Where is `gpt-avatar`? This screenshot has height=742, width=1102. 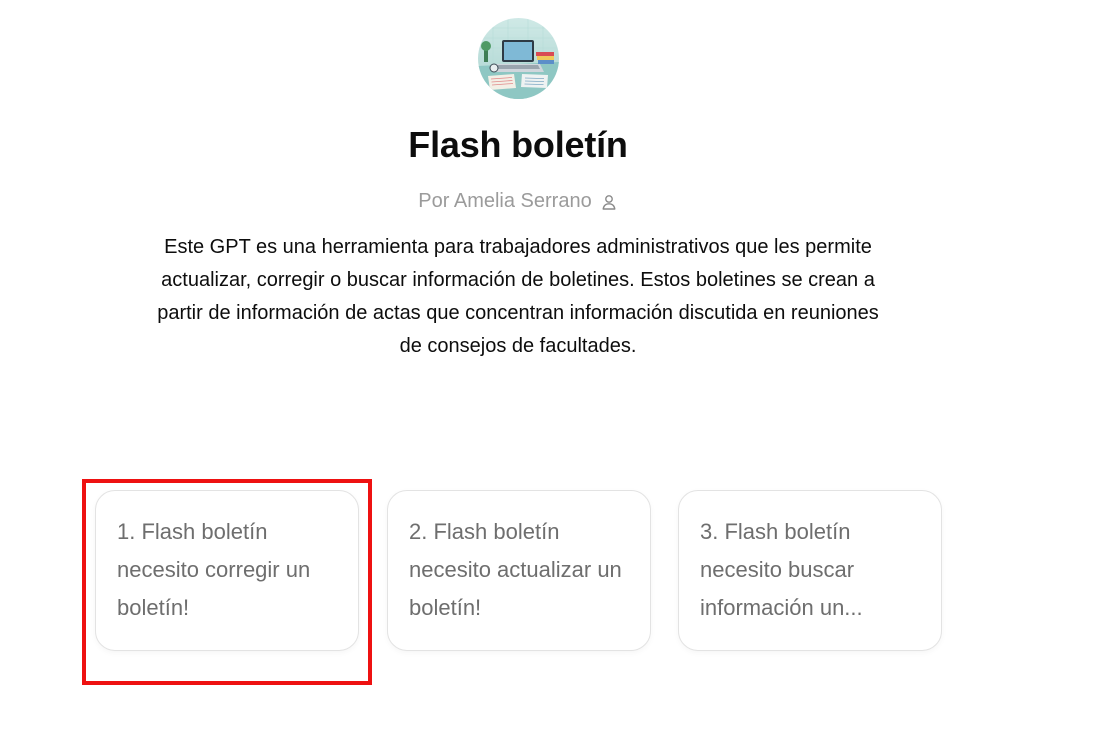
gpt-avatar is located at coordinates (518, 58).